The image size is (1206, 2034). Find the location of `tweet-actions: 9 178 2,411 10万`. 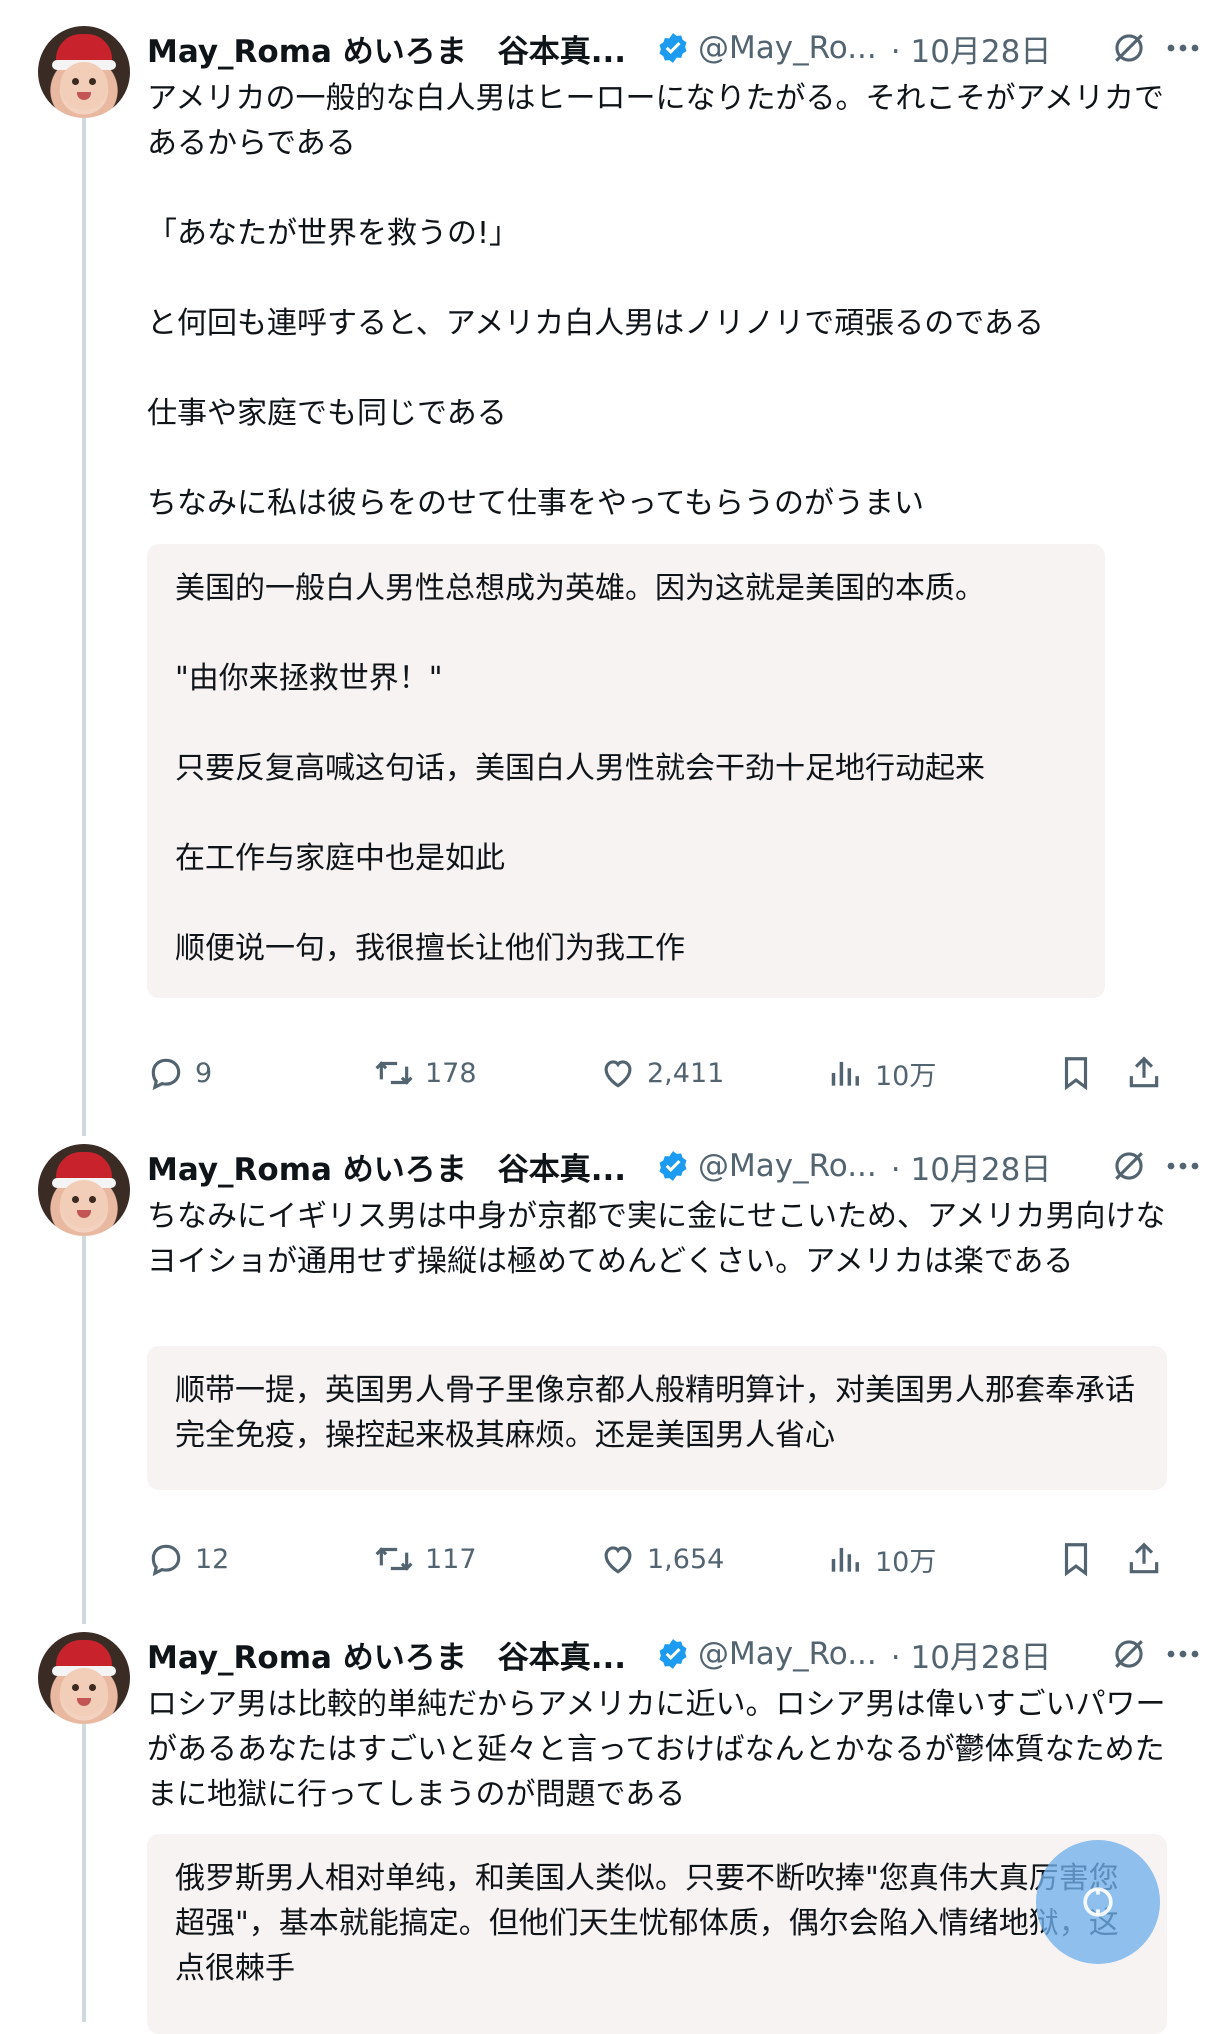

tweet-actions: 9 178 2,411 10万 is located at coordinates (657, 1073).